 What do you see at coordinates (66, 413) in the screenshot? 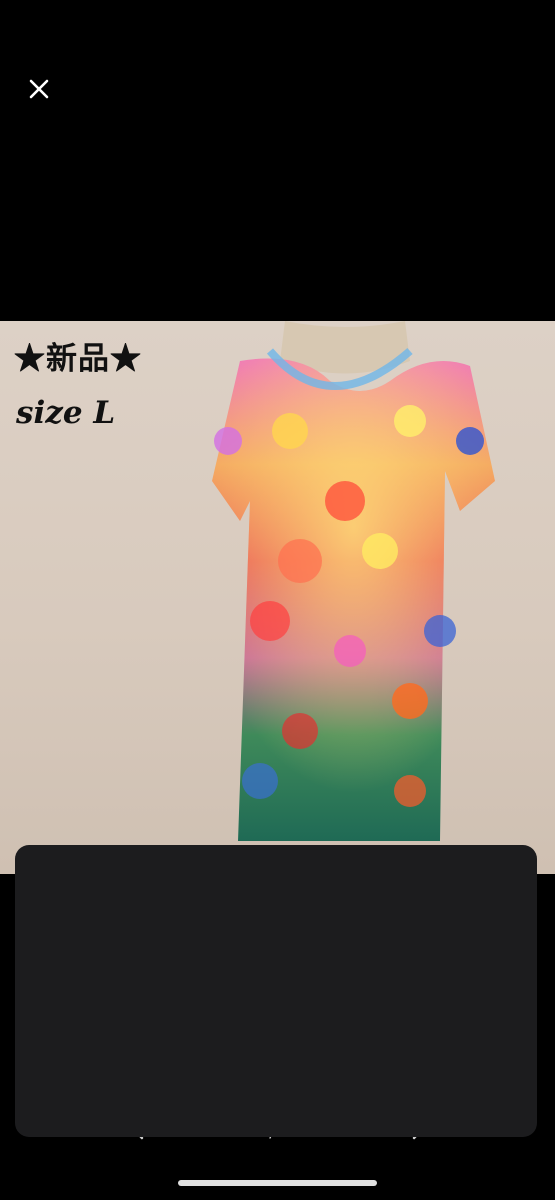
I see `photo-size-text: size L` at bounding box center [66, 413].